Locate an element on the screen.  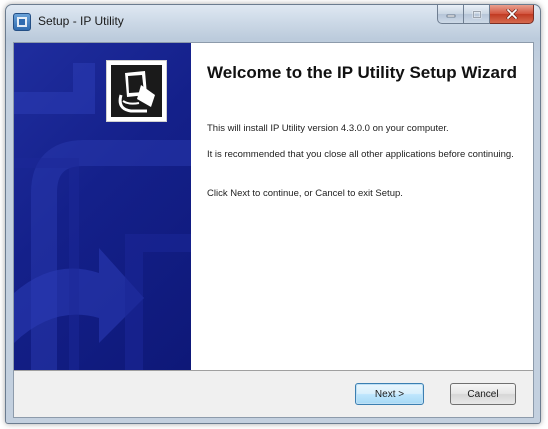
maximize-icon is located at coordinates (476, 14).